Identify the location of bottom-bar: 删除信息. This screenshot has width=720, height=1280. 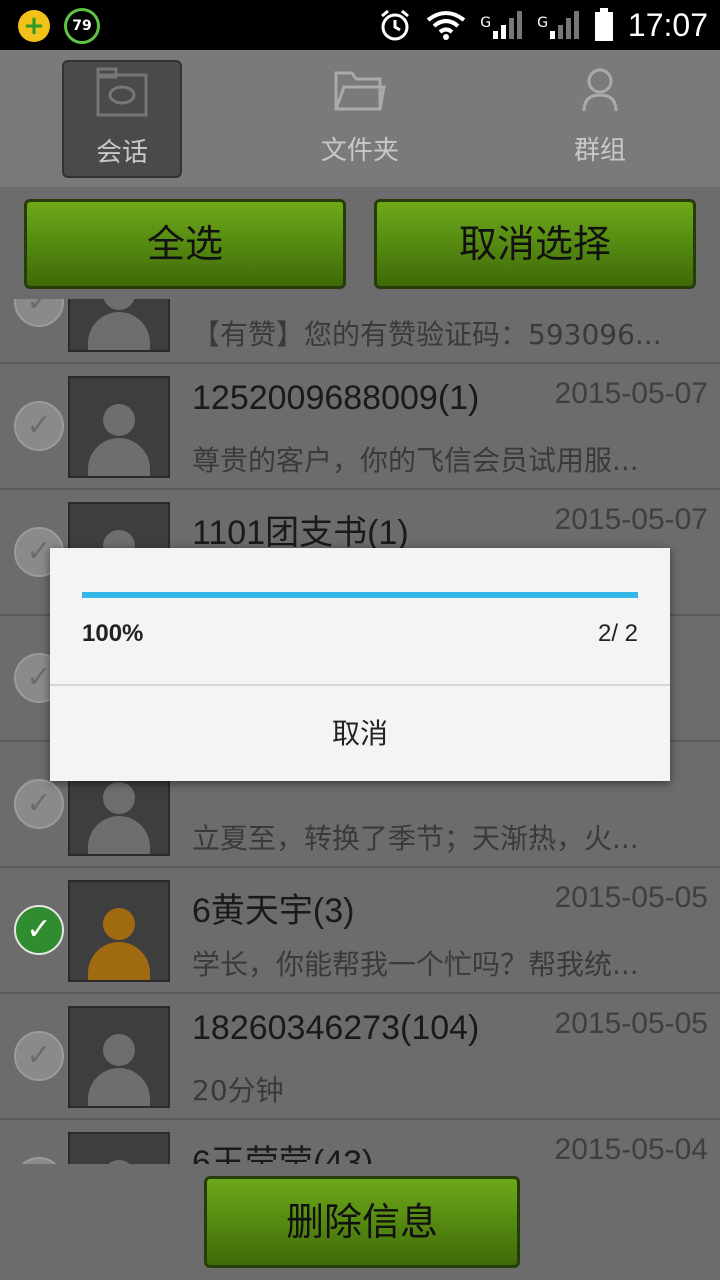
(360, 1222).